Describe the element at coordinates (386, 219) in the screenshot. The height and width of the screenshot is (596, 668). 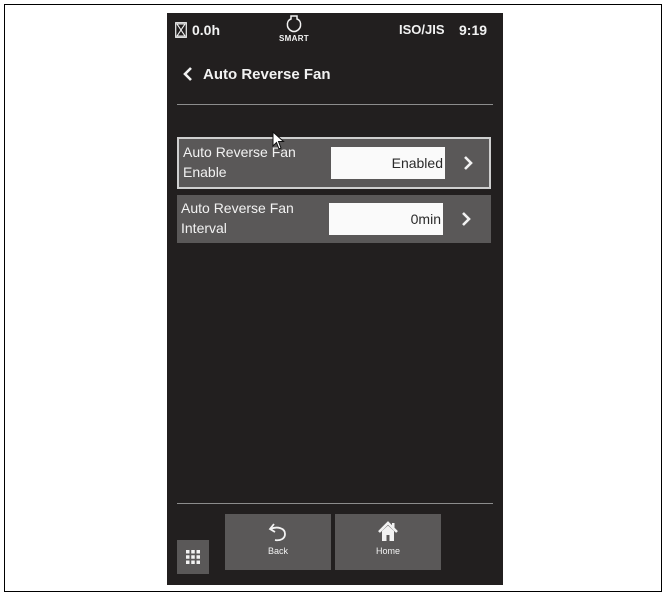
I see `setting-value: 0min` at that location.